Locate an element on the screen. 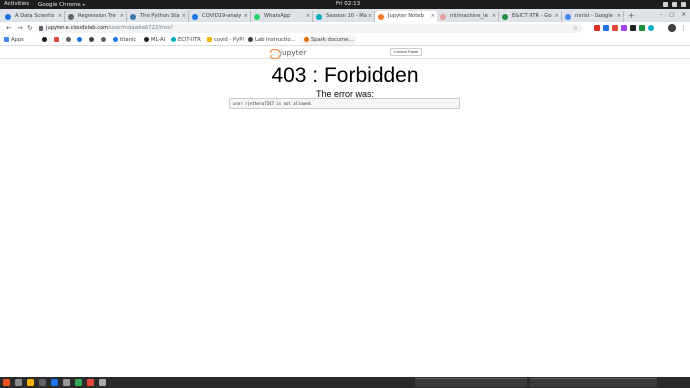 The width and height of the screenshot is (690, 388). tab-label: Session 10 - Ma is located at coordinates (346, 16).